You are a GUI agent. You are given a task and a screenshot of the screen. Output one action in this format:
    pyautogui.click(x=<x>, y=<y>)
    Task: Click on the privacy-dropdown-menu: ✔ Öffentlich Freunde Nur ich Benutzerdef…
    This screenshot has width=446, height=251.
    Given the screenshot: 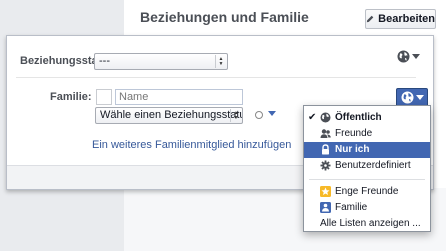 What is the action you would take?
    pyautogui.click(x=367, y=168)
    